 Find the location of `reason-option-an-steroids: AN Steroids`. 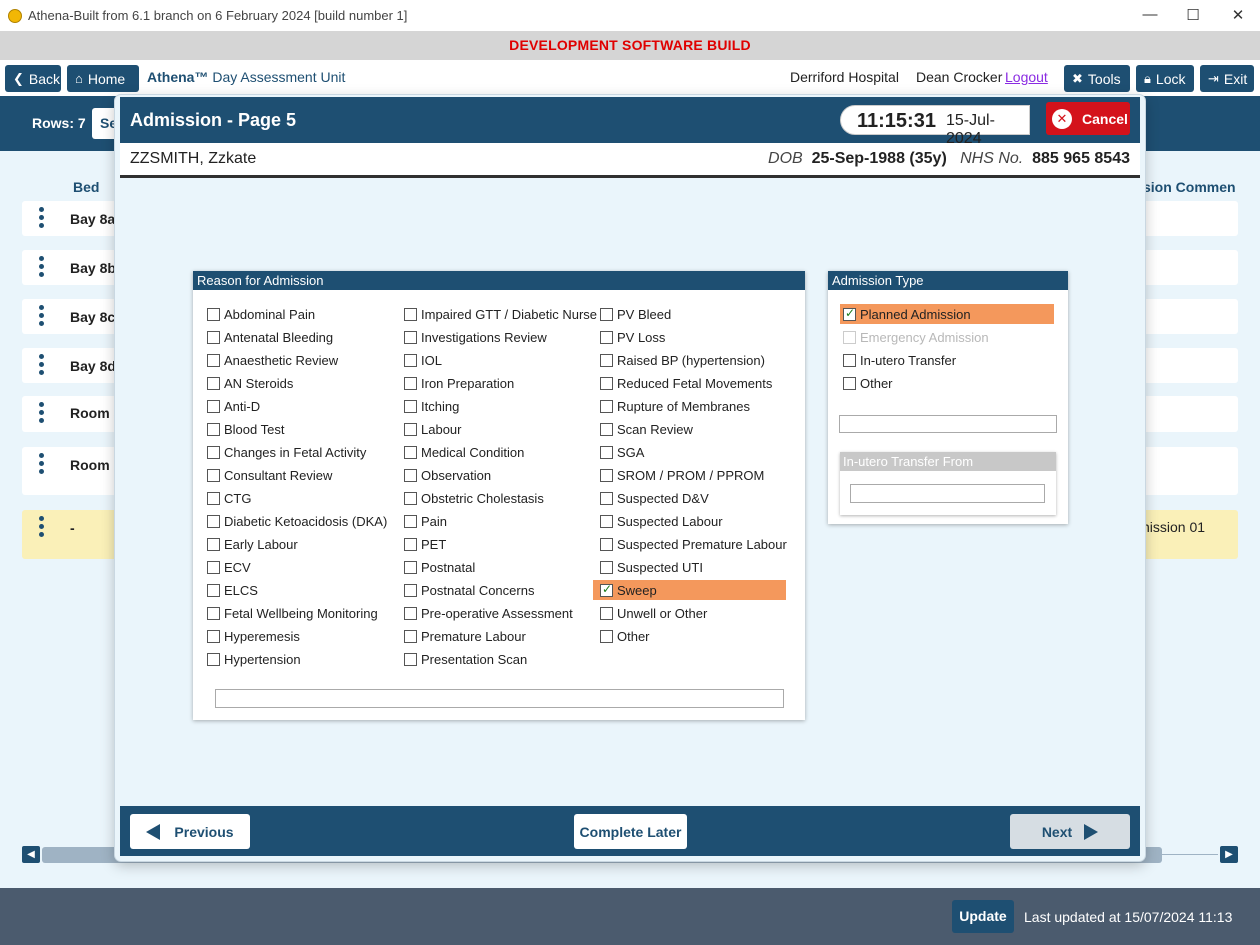

reason-option-an-steroids: AN Steroids is located at coordinates (250, 383).